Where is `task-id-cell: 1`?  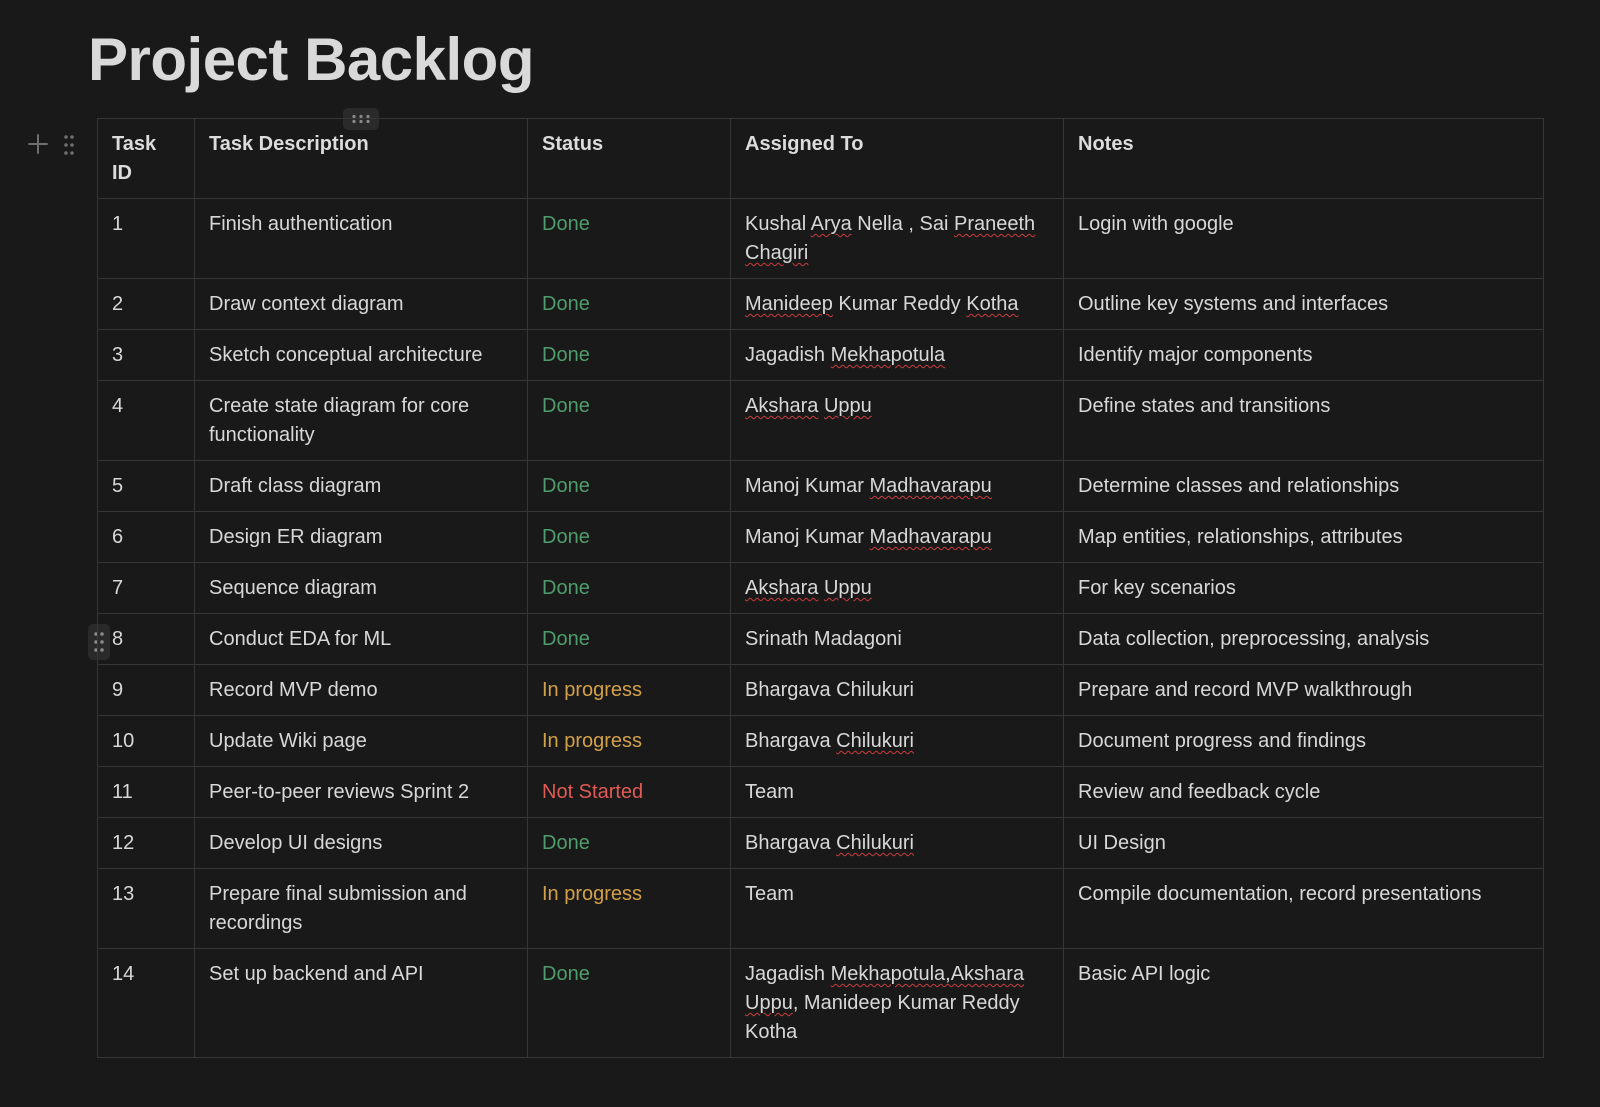 task-id-cell: 1 is located at coordinates (146, 238).